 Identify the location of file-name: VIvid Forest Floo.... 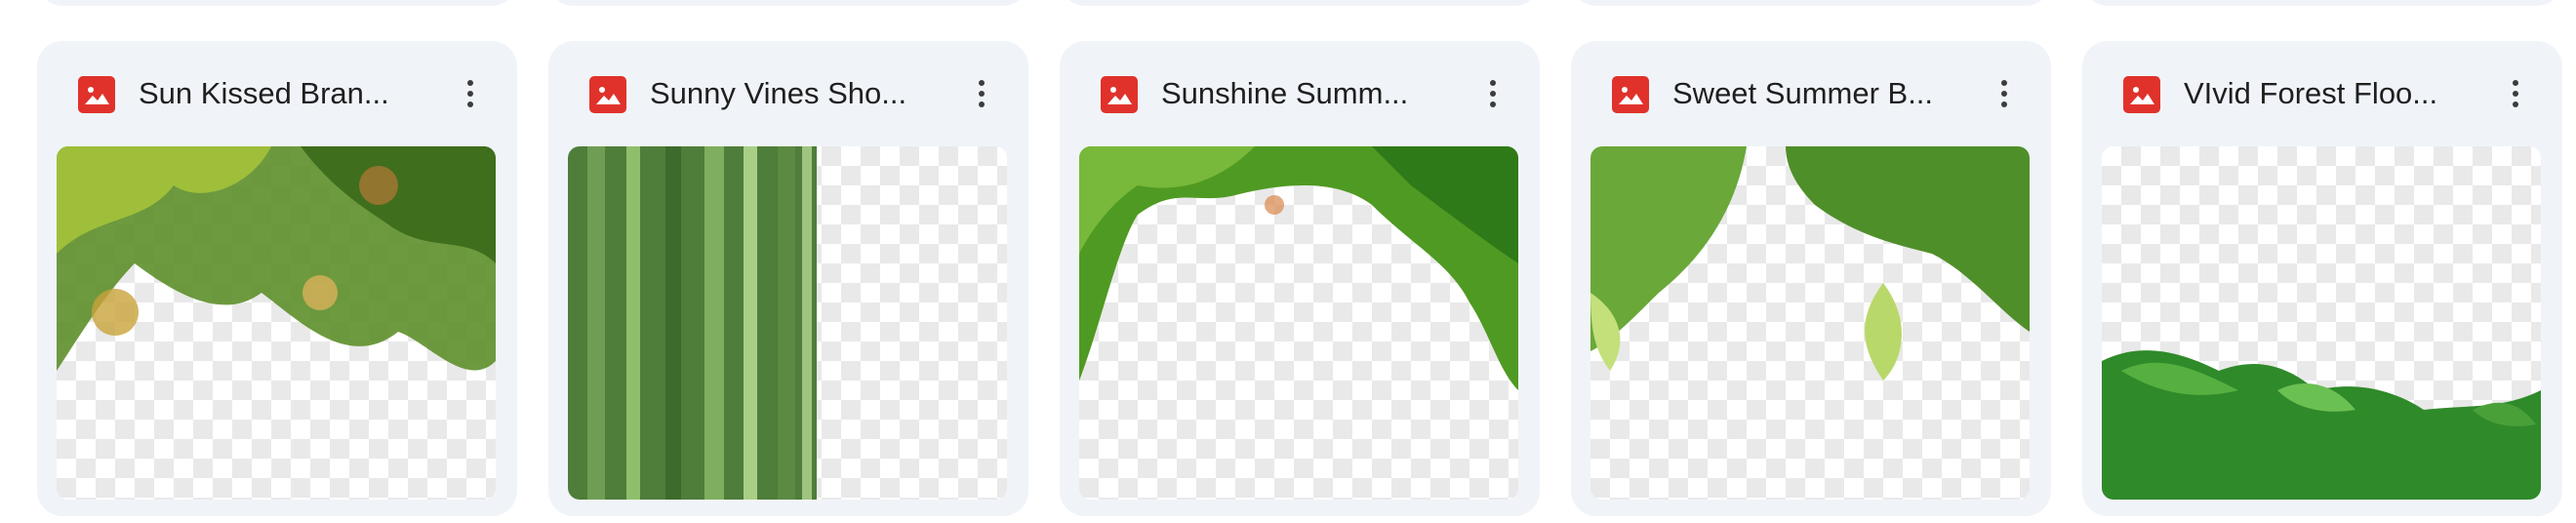
(2330, 93).